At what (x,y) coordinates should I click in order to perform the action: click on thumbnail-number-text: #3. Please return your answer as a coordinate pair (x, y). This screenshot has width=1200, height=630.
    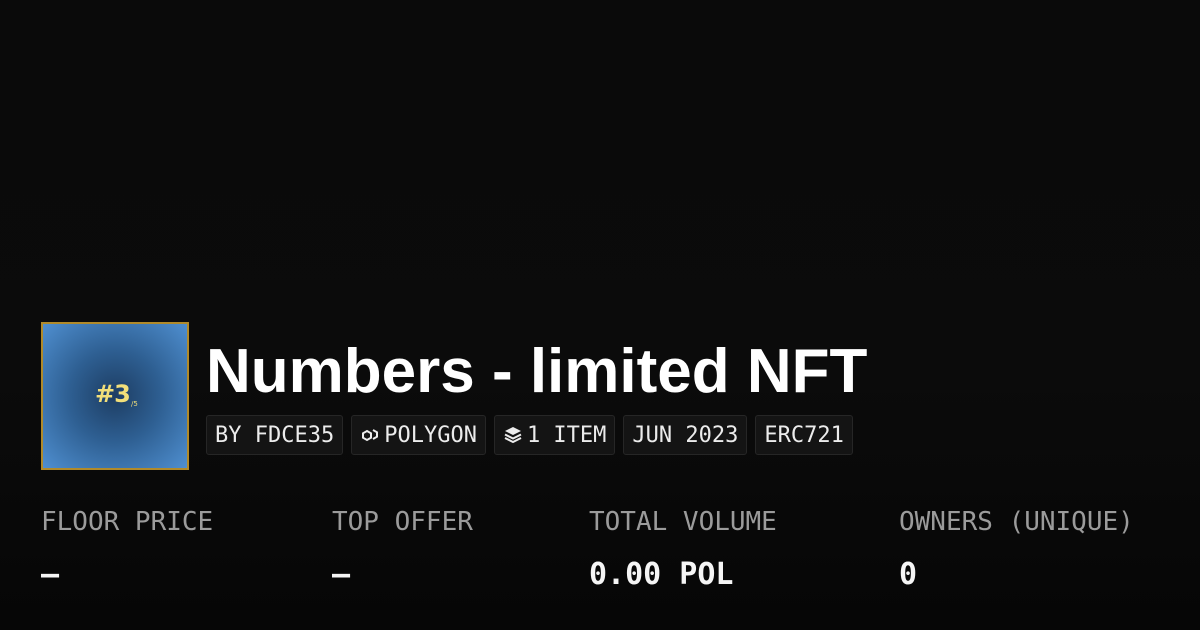
    Looking at the image, I should click on (113, 394).